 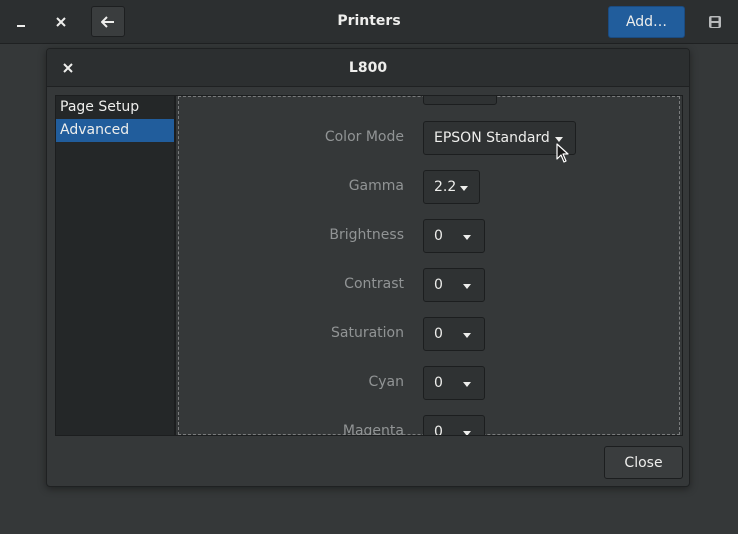 I want to click on dialog-title: L800, so click(x=368, y=68).